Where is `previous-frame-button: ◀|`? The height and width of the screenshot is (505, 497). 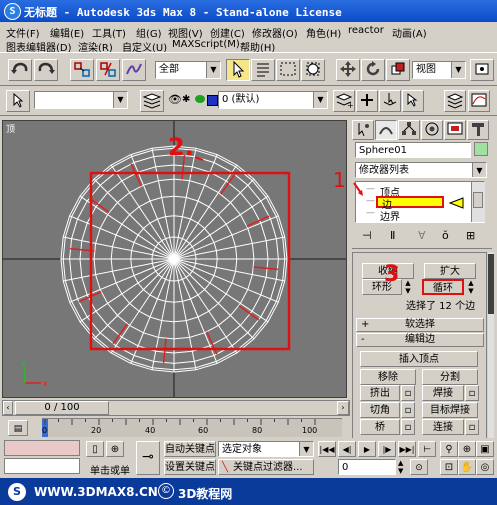
previous-frame-button: ◀| is located at coordinates (347, 449).